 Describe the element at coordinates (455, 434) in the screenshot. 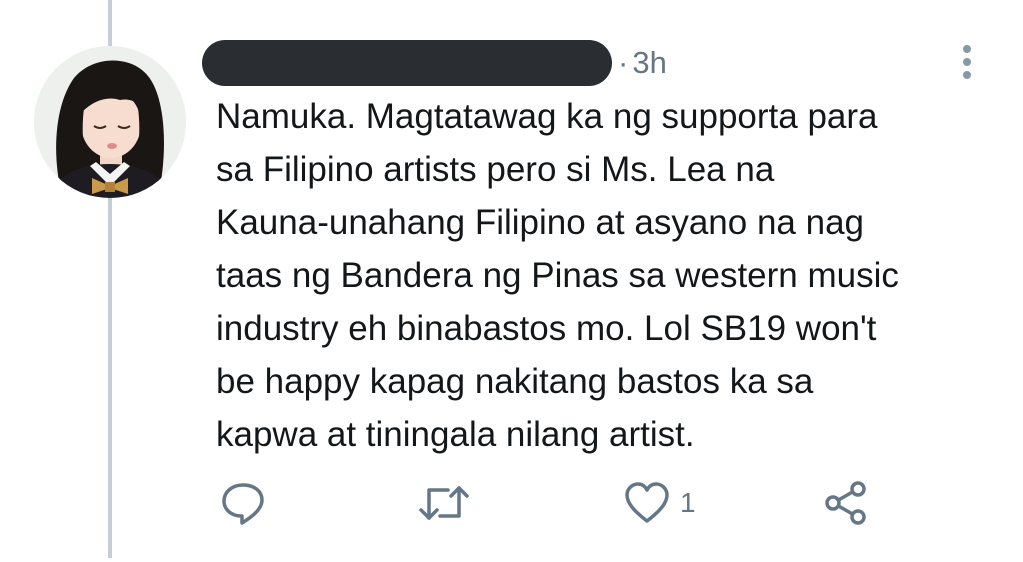

I see `tweet-text-line: kapwa at tiningala nilang artist.` at that location.